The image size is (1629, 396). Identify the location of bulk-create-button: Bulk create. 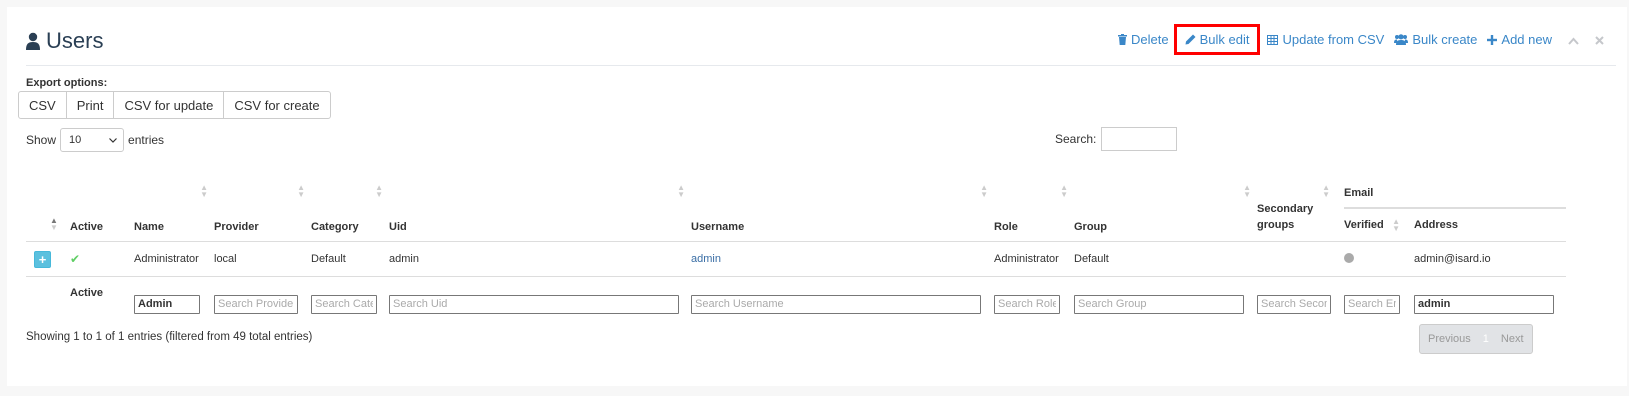
(1435, 39).